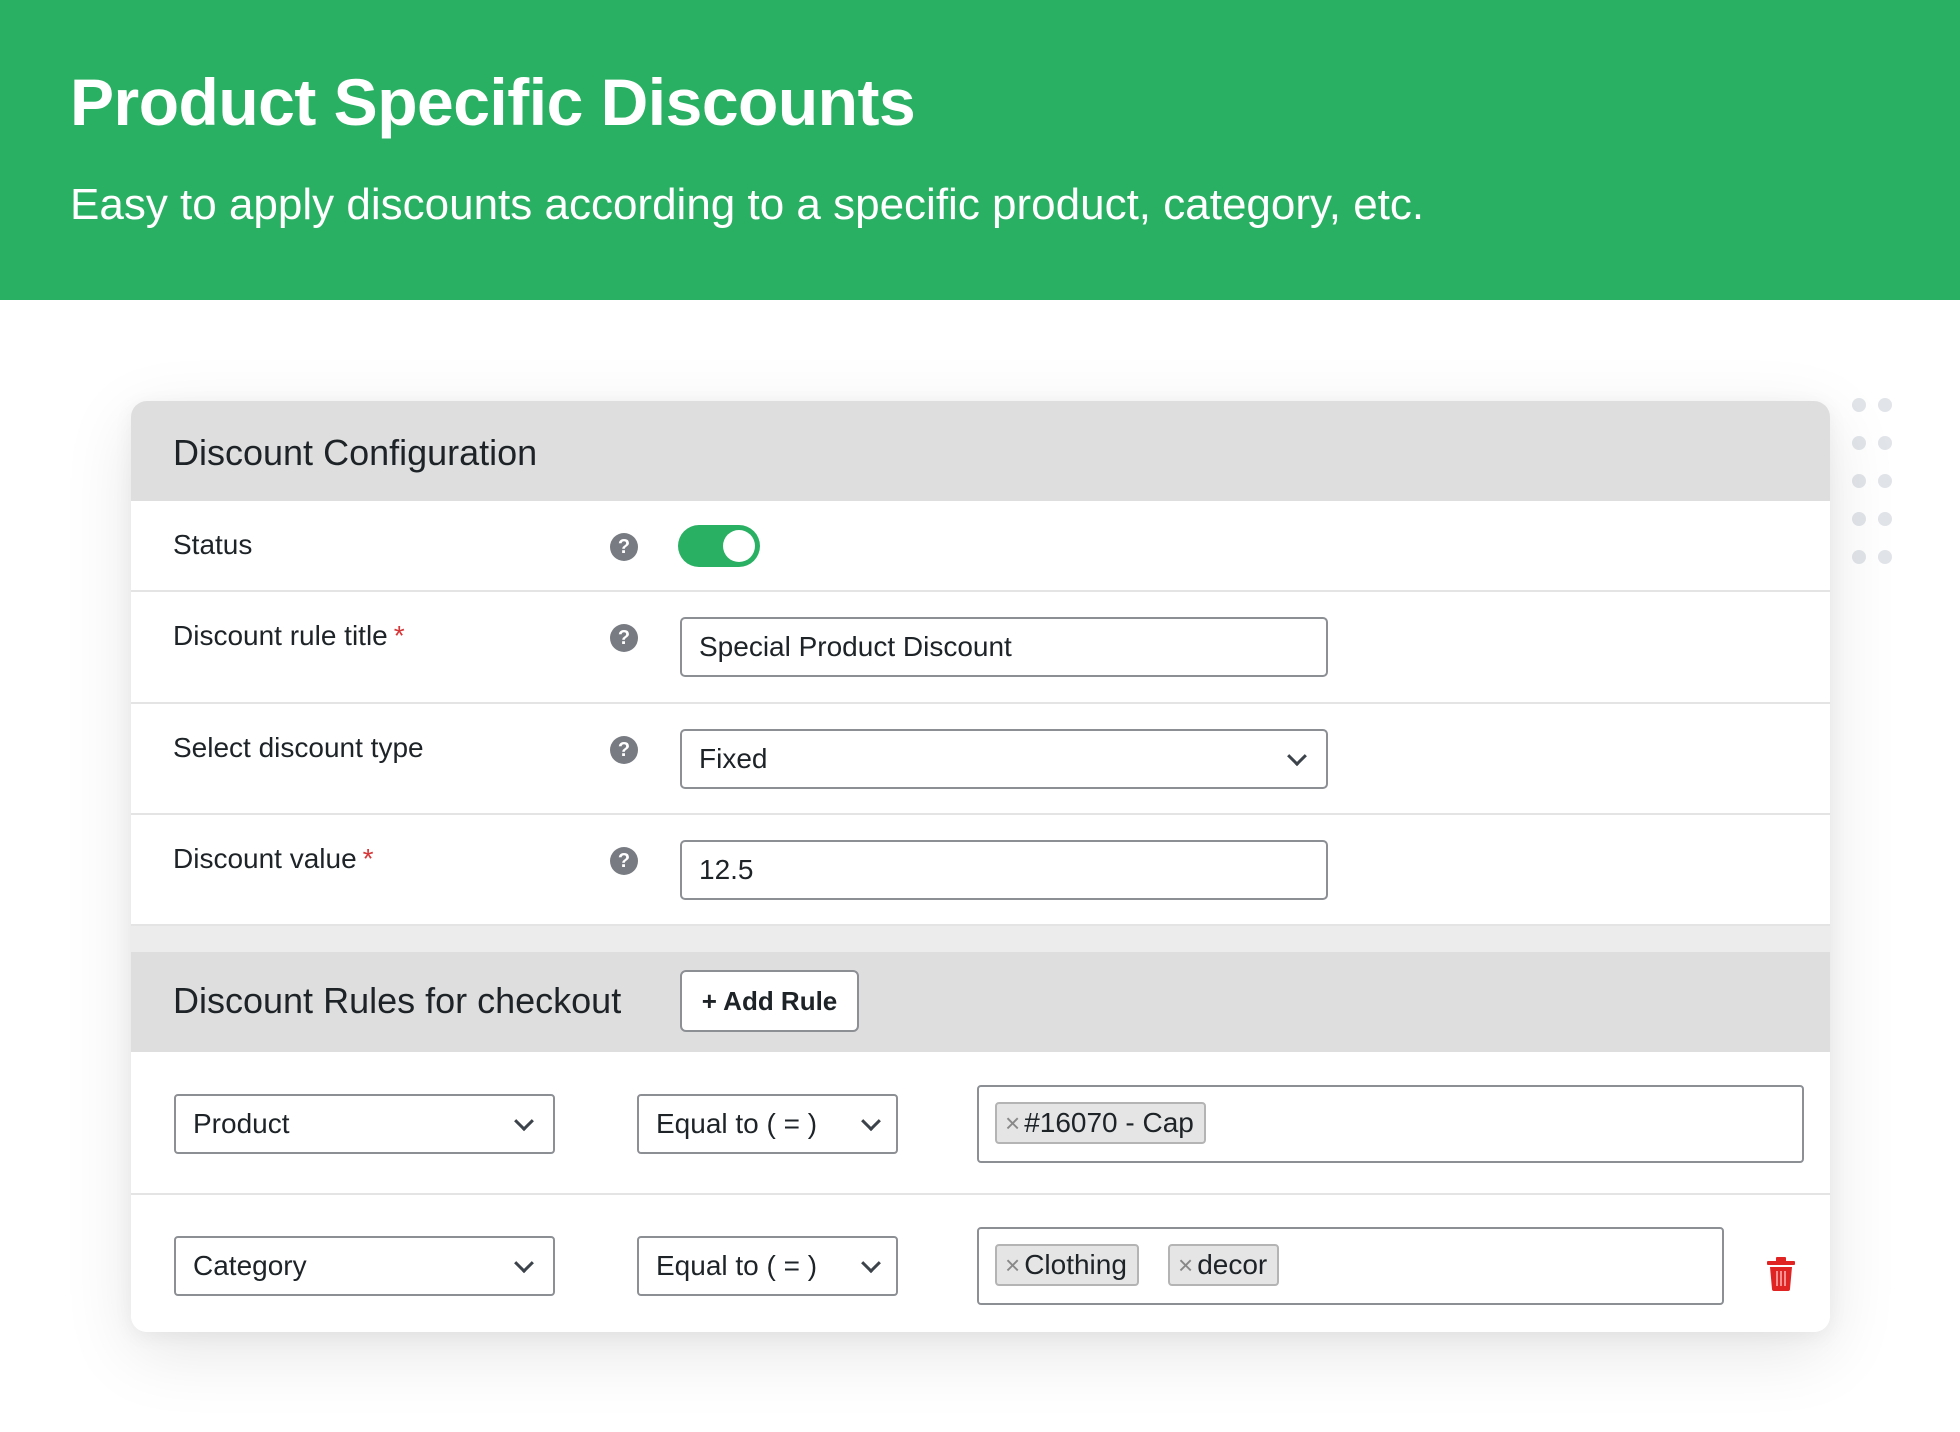 The width and height of the screenshot is (1960, 1432). I want to click on tag-label: #16070 - Cap, so click(1109, 1122).